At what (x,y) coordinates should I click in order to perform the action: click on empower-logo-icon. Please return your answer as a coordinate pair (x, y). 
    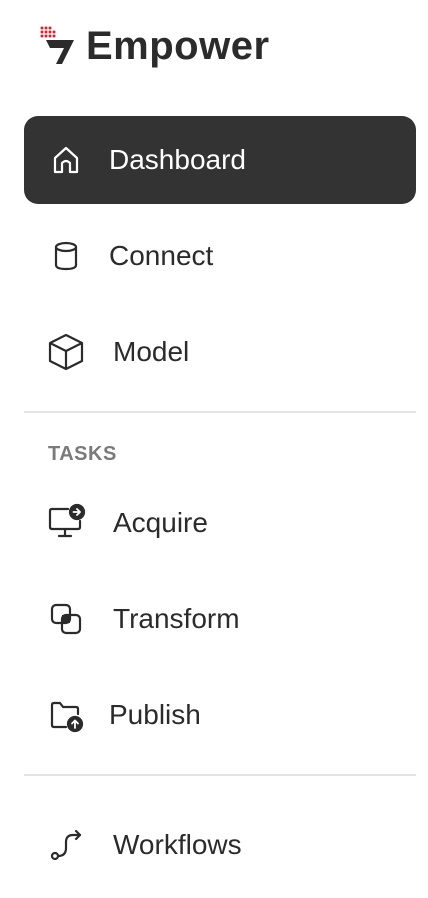
    Looking at the image, I should click on (60, 46).